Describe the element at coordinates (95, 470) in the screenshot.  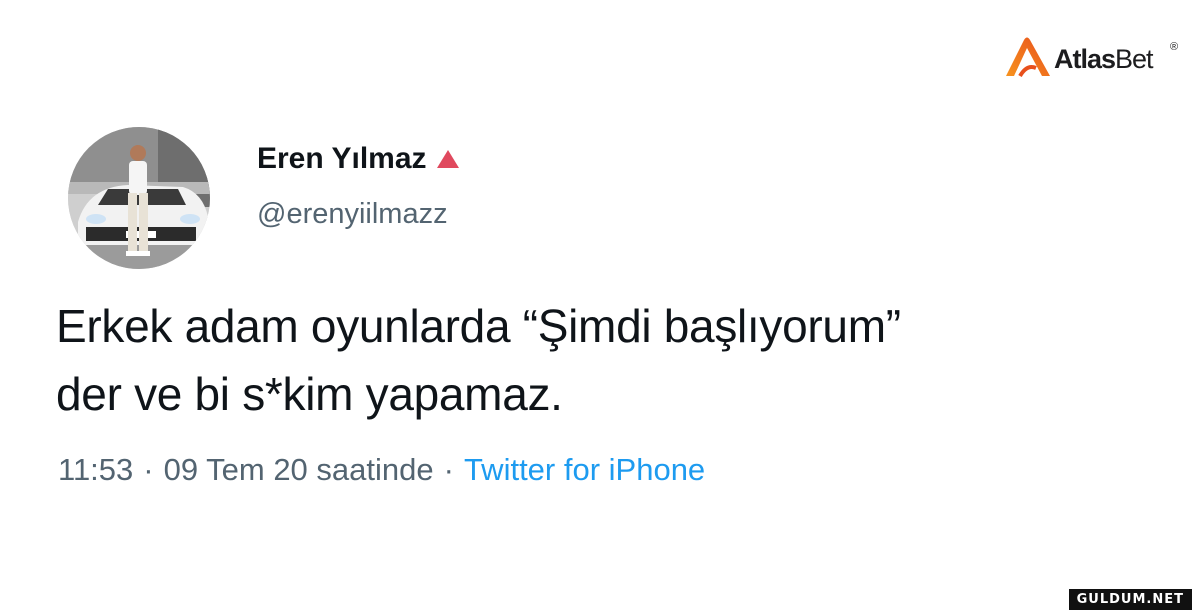
I see `tweet-time: 11:53` at that location.